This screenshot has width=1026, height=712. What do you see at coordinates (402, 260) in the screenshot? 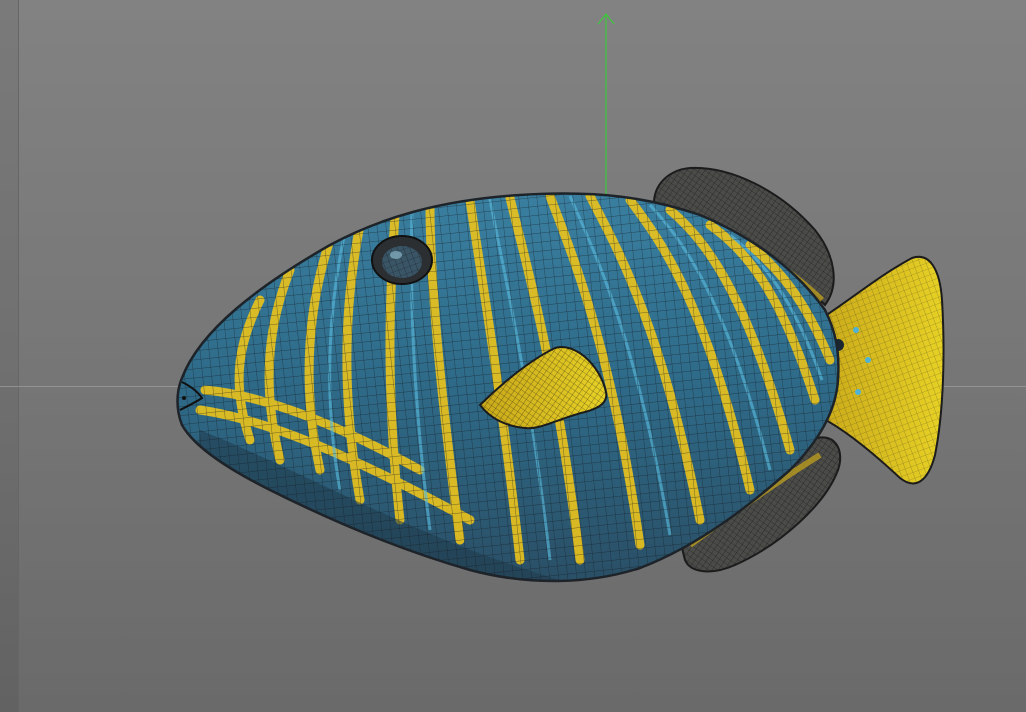
I see `eye-mesh` at bounding box center [402, 260].